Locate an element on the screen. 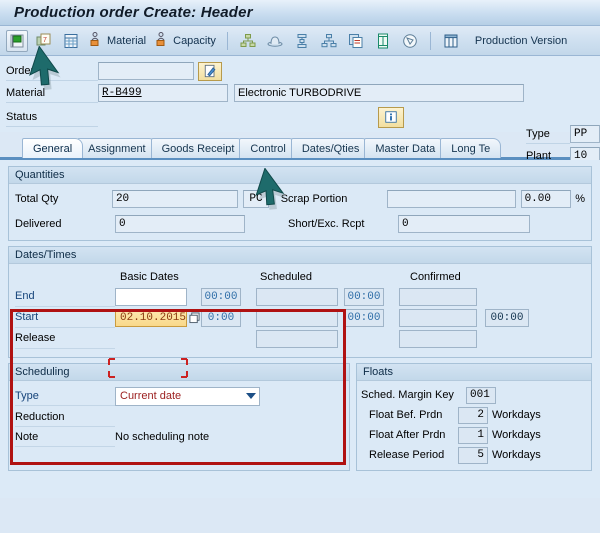 The width and height of the screenshot is (600, 533). start-date-row: Start 02.10.2015 0:00 00:00 00:00 is located at coordinates (300, 317).